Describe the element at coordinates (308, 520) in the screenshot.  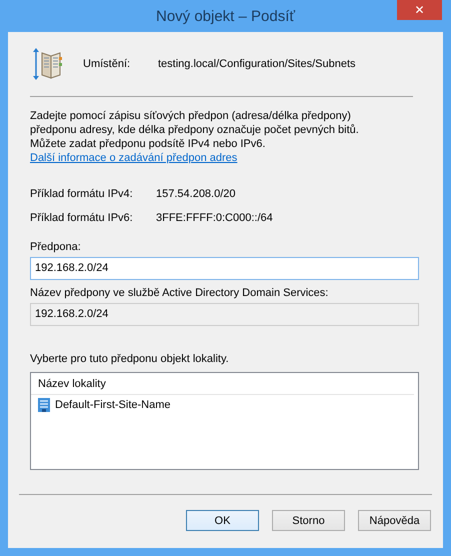
I see `dialog-button: Storno` at that location.